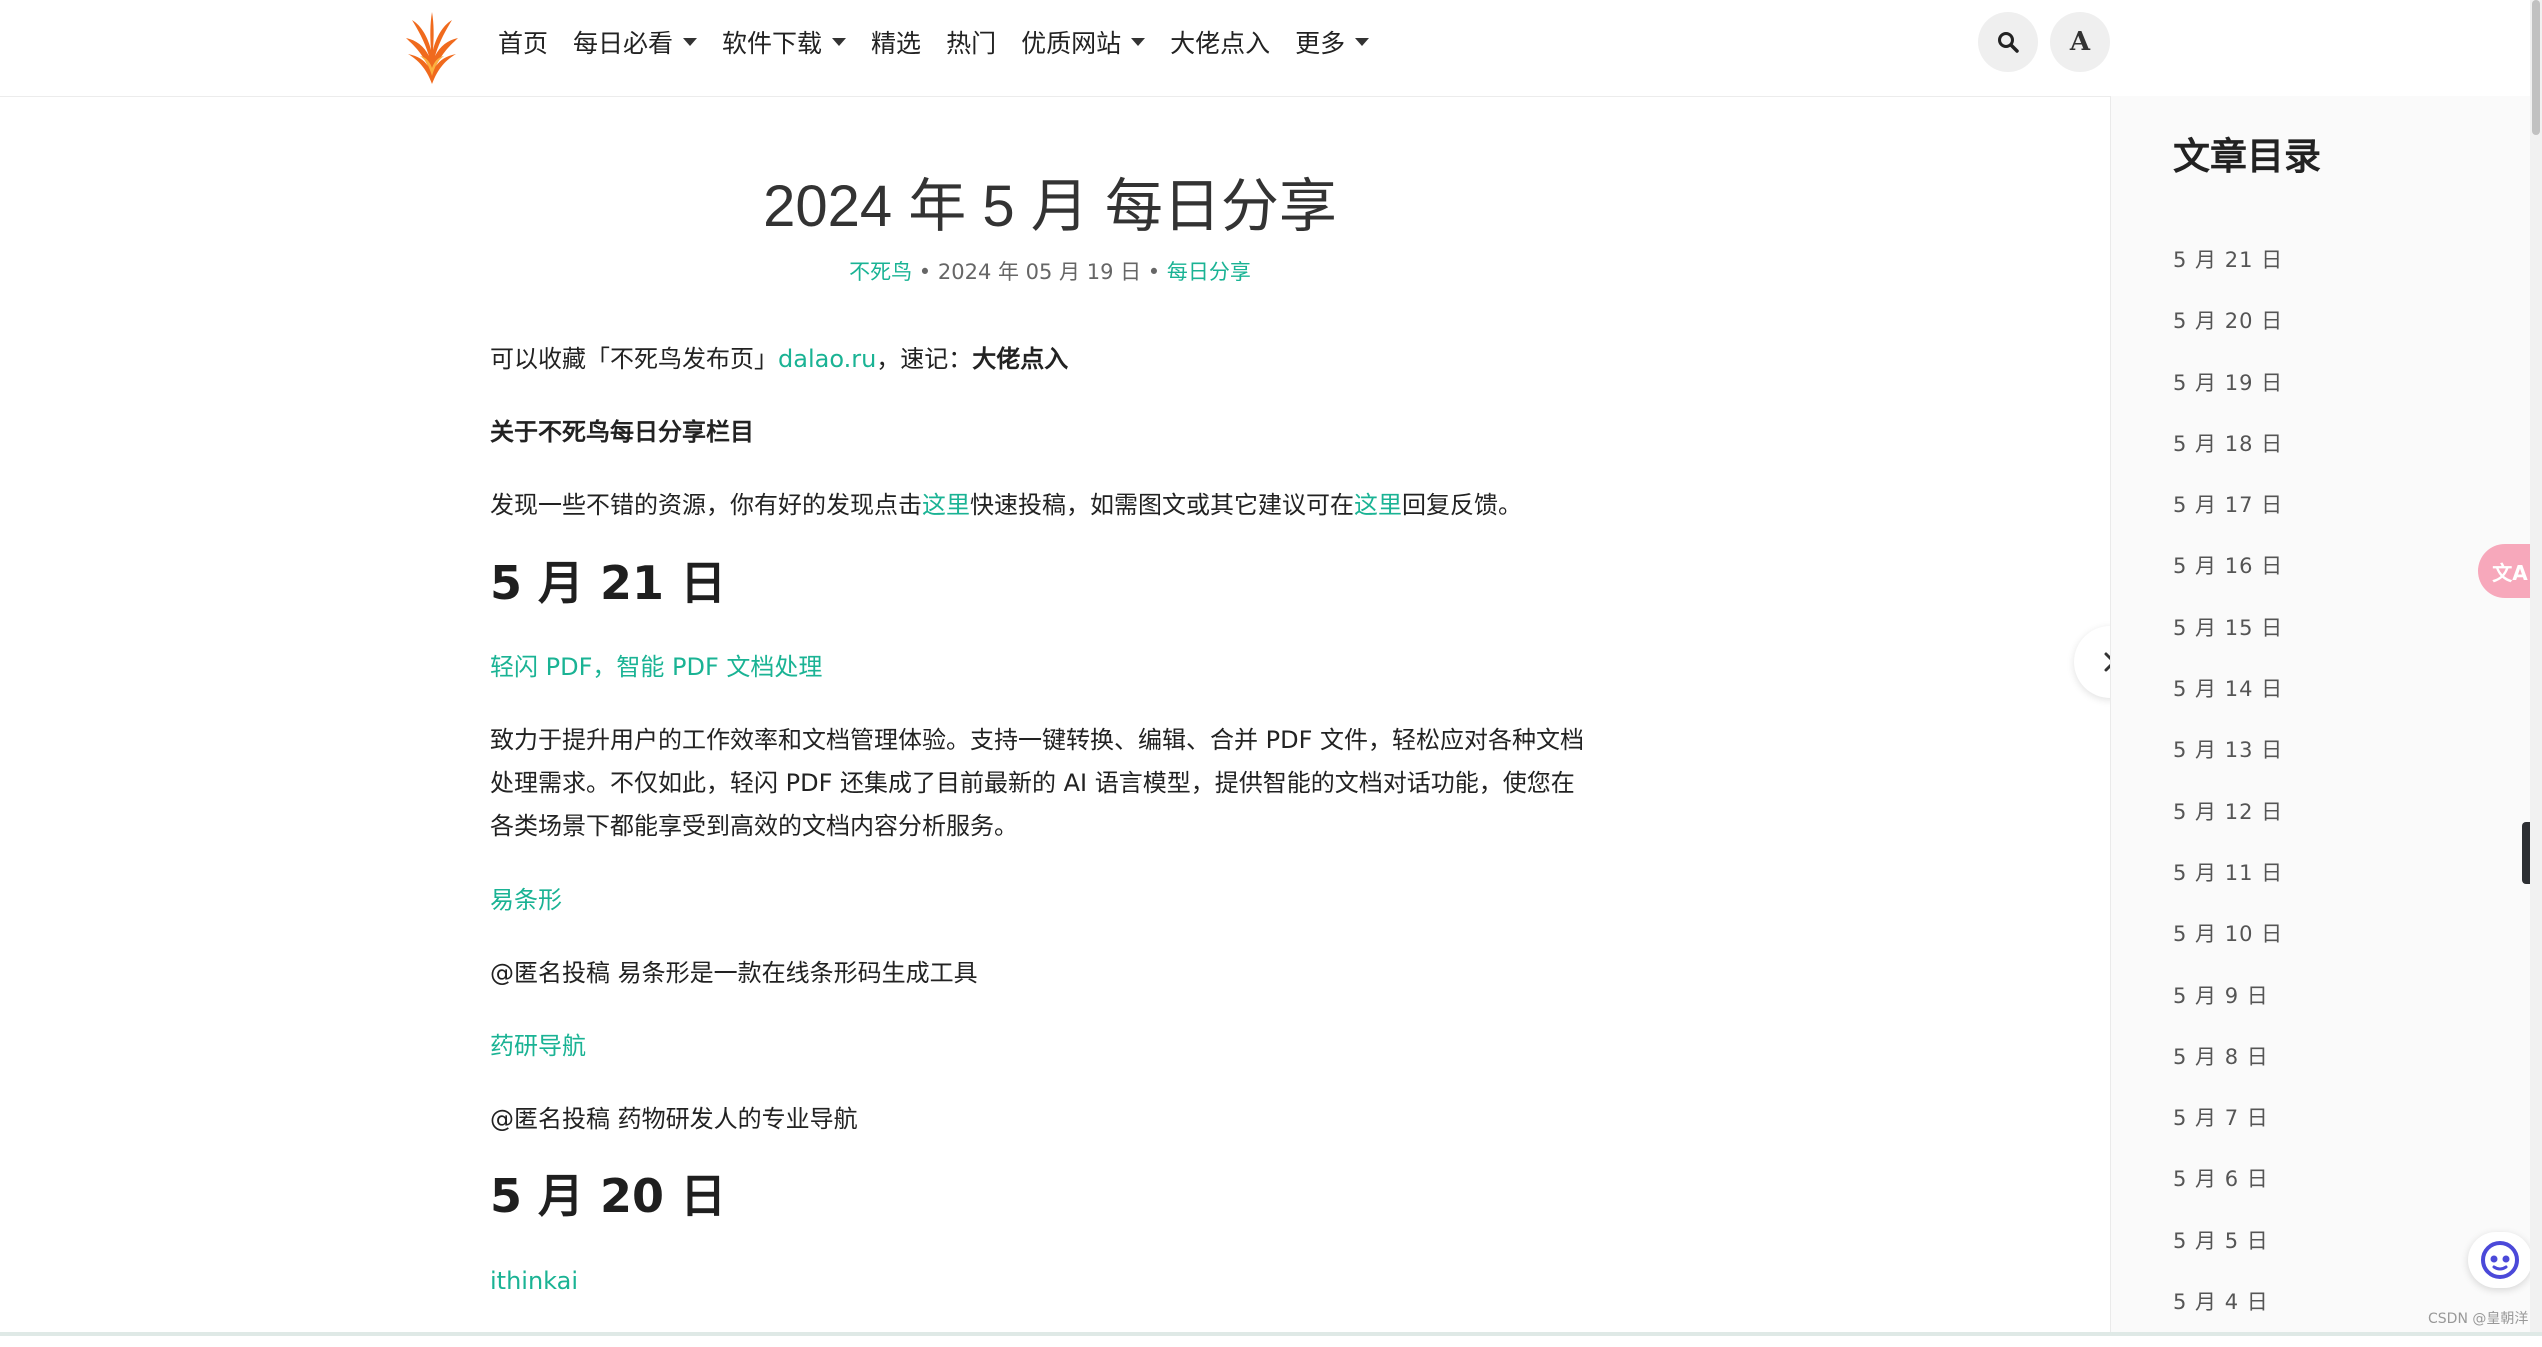 The height and width of the screenshot is (1347, 2542). What do you see at coordinates (2228, 1193) in the screenshot?
I see `toc-item: 5 月 6 日` at bounding box center [2228, 1193].